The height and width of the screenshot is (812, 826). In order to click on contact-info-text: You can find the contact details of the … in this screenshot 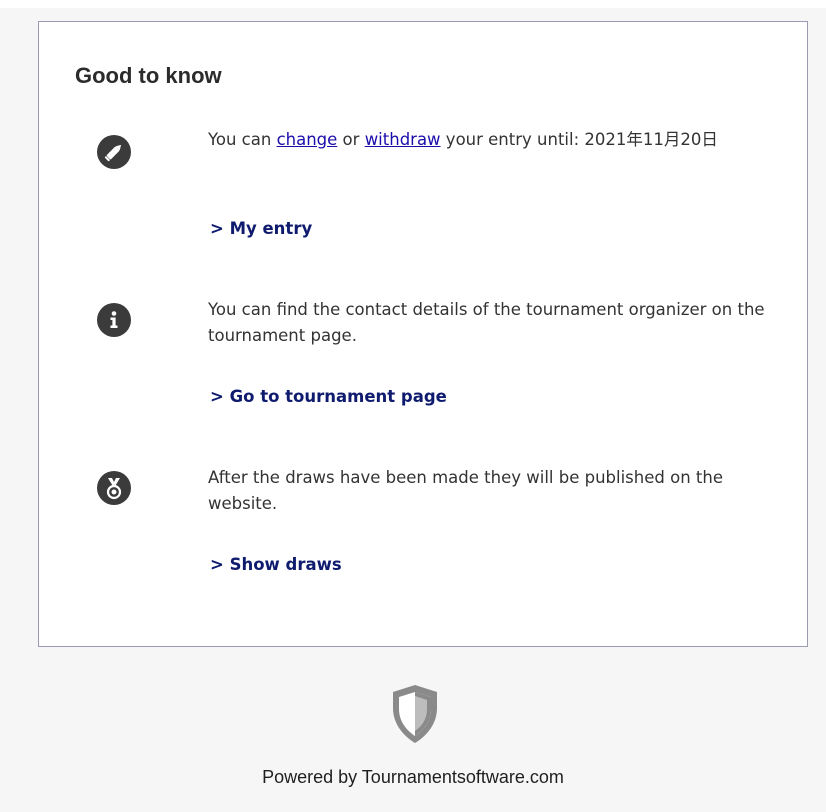, I will do `click(486, 322)`.